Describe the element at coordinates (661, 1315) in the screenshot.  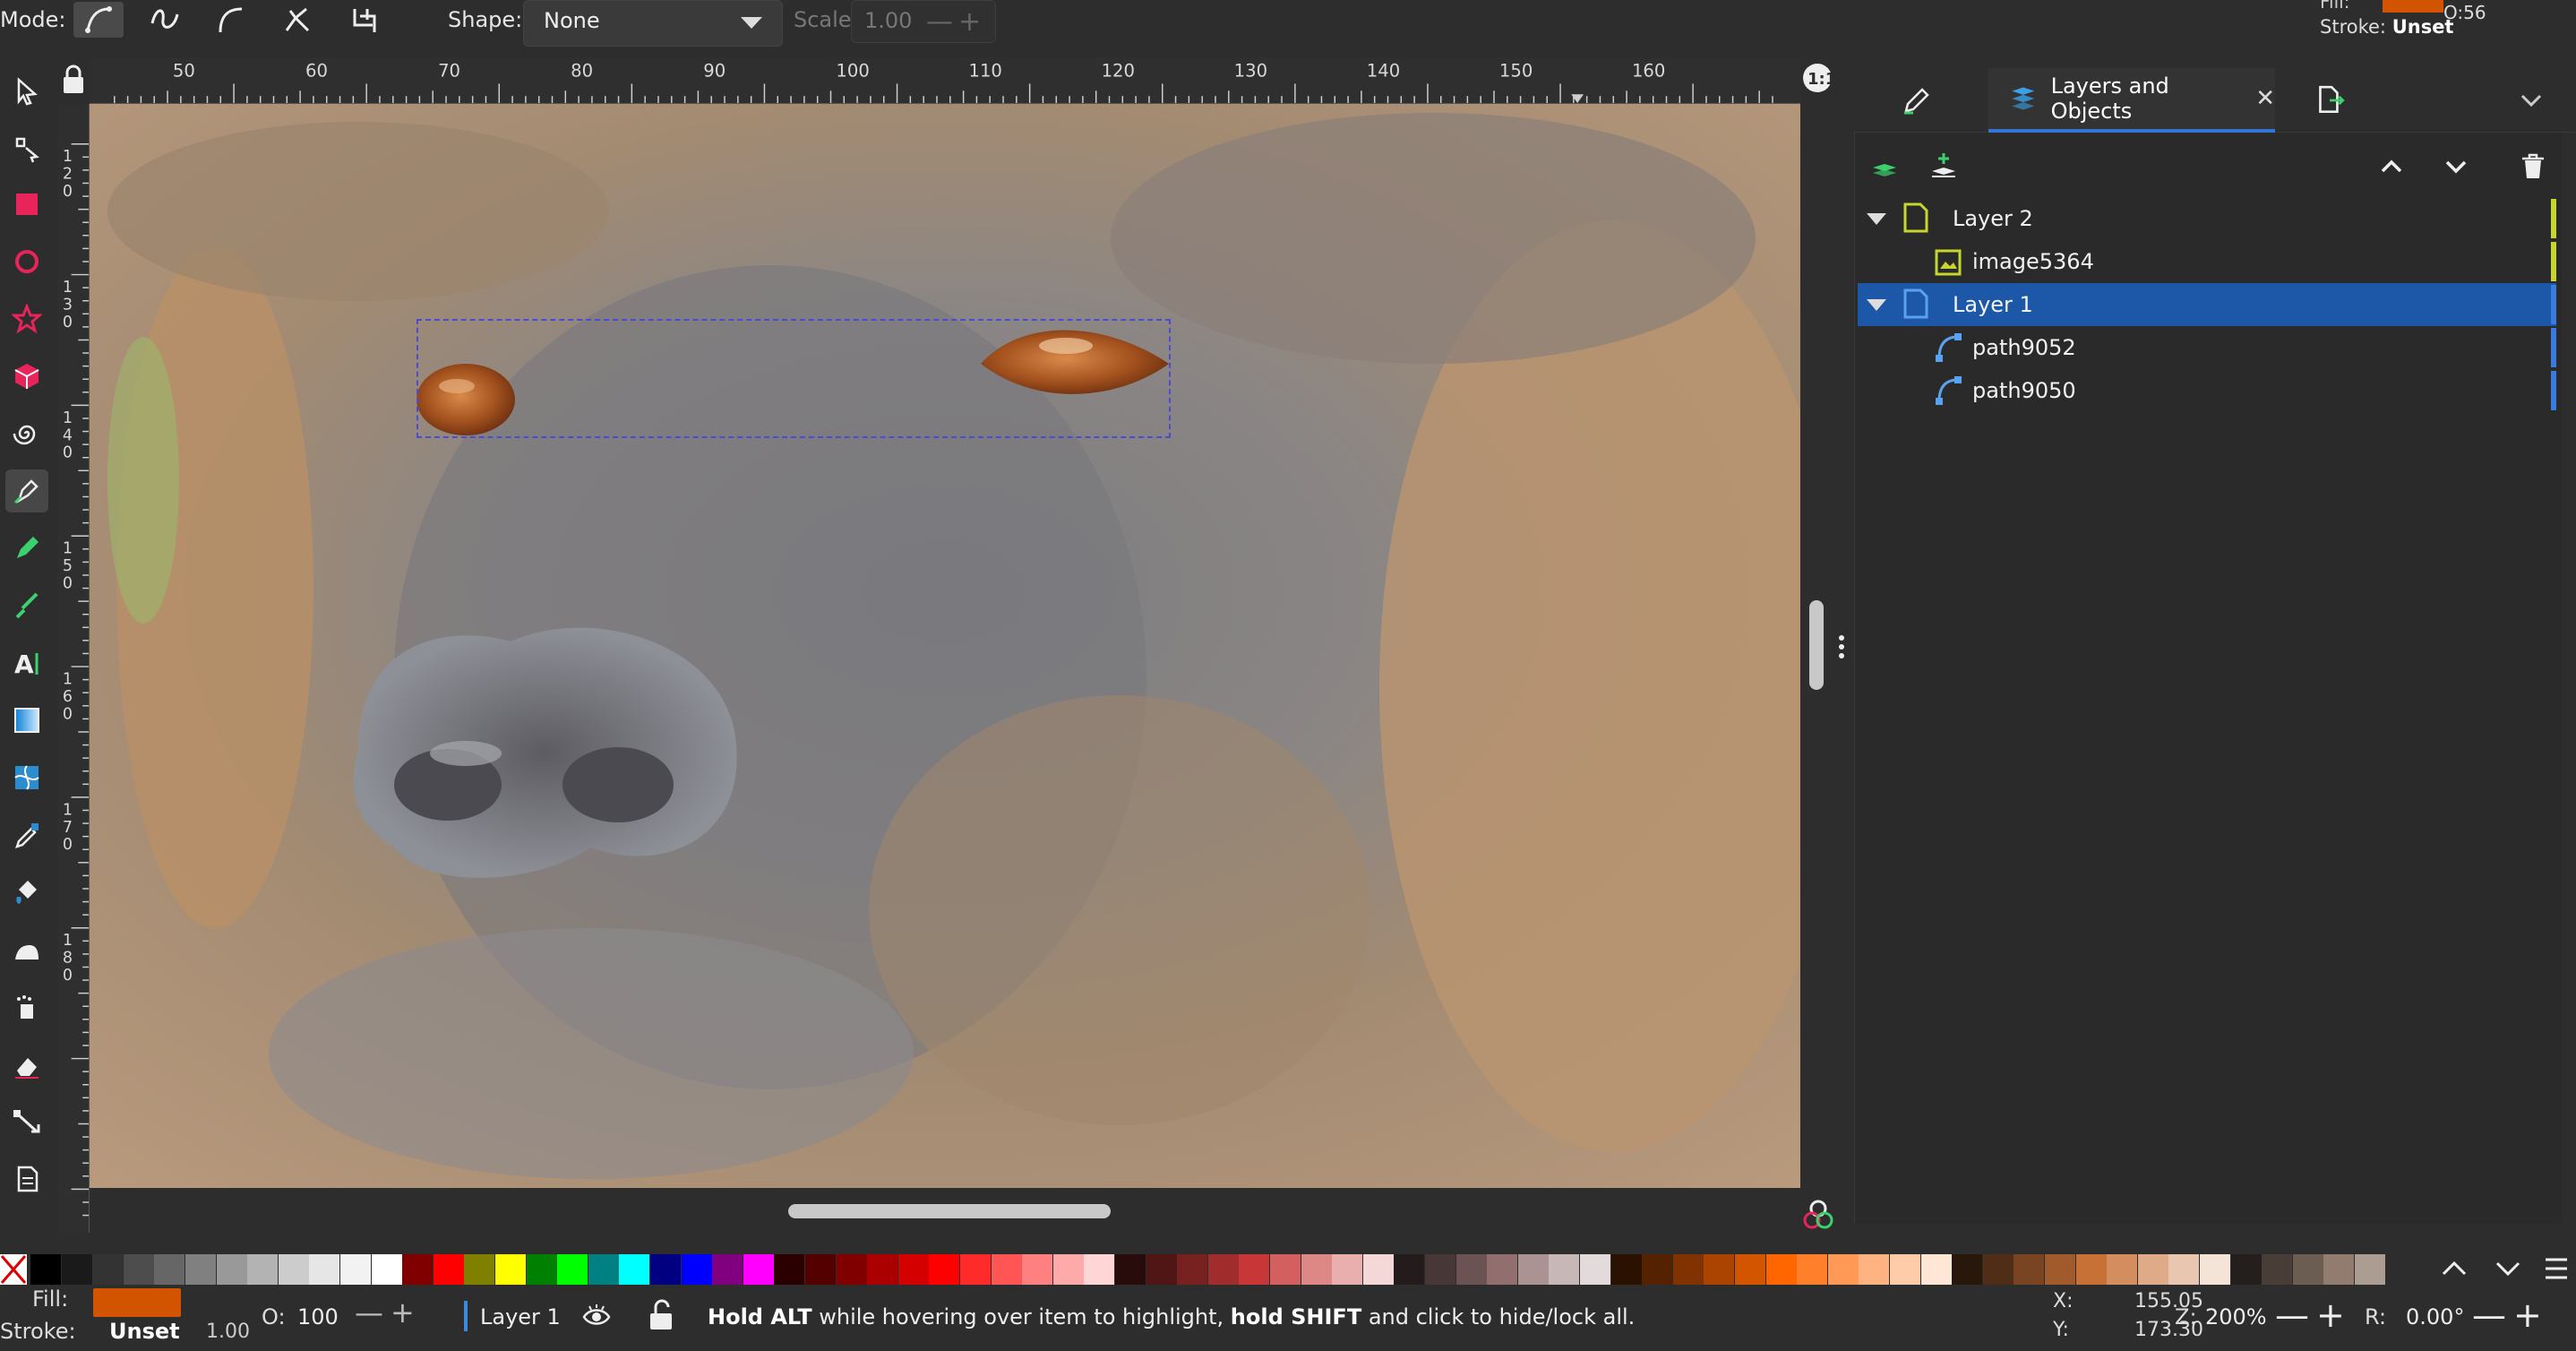
I see `unlock-icon` at that location.